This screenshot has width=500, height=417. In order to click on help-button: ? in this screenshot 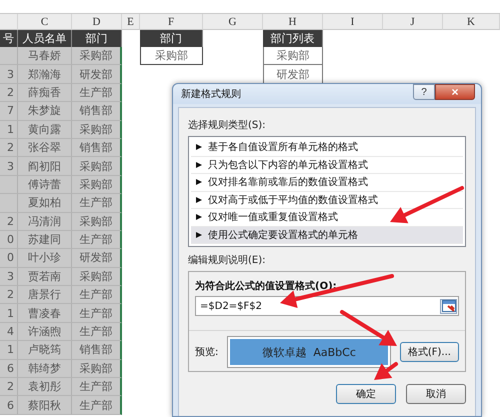, I will do `click(424, 92)`.